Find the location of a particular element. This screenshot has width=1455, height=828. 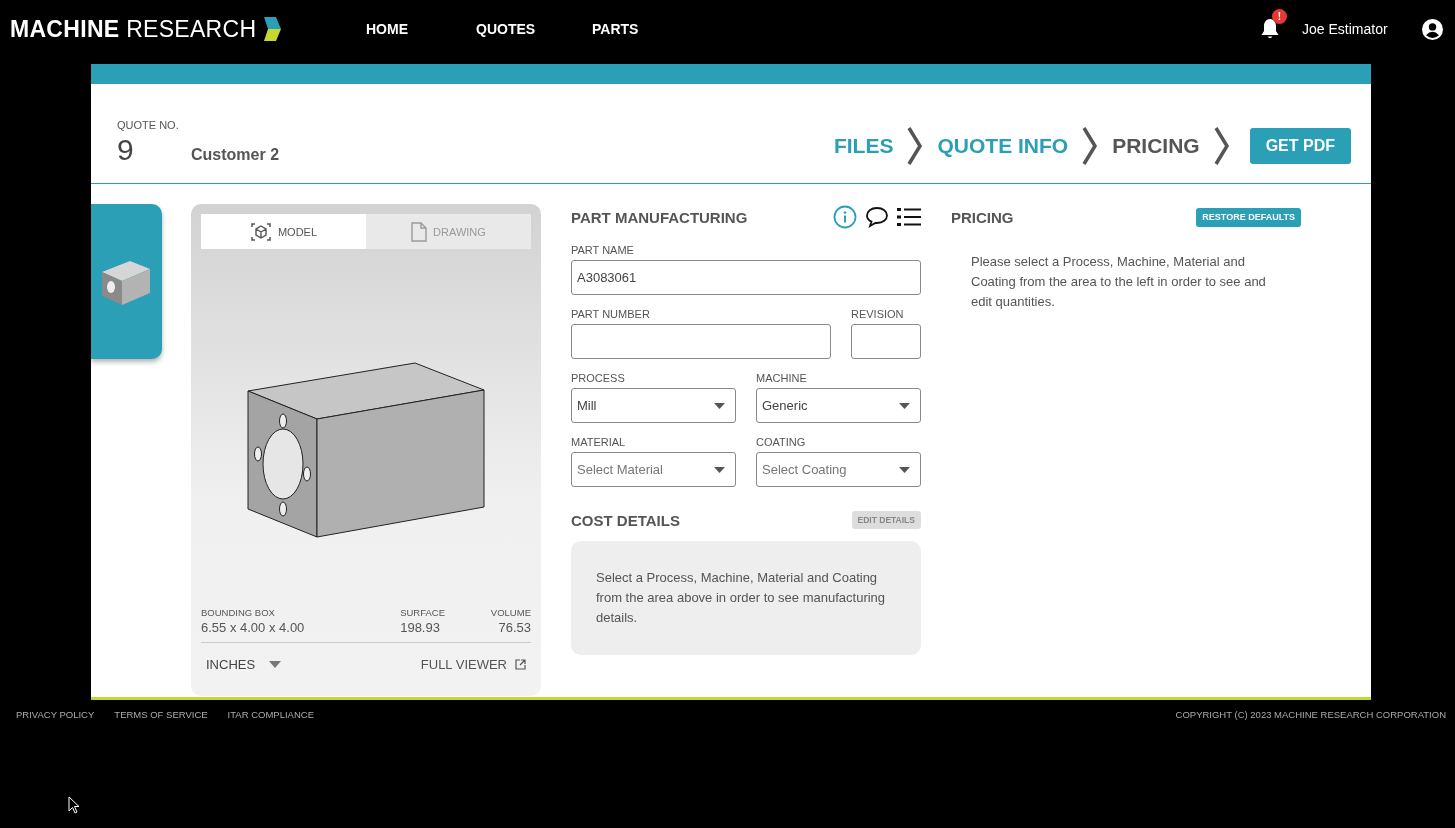

viewer-tab: MODEL is located at coordinates (283, 231).